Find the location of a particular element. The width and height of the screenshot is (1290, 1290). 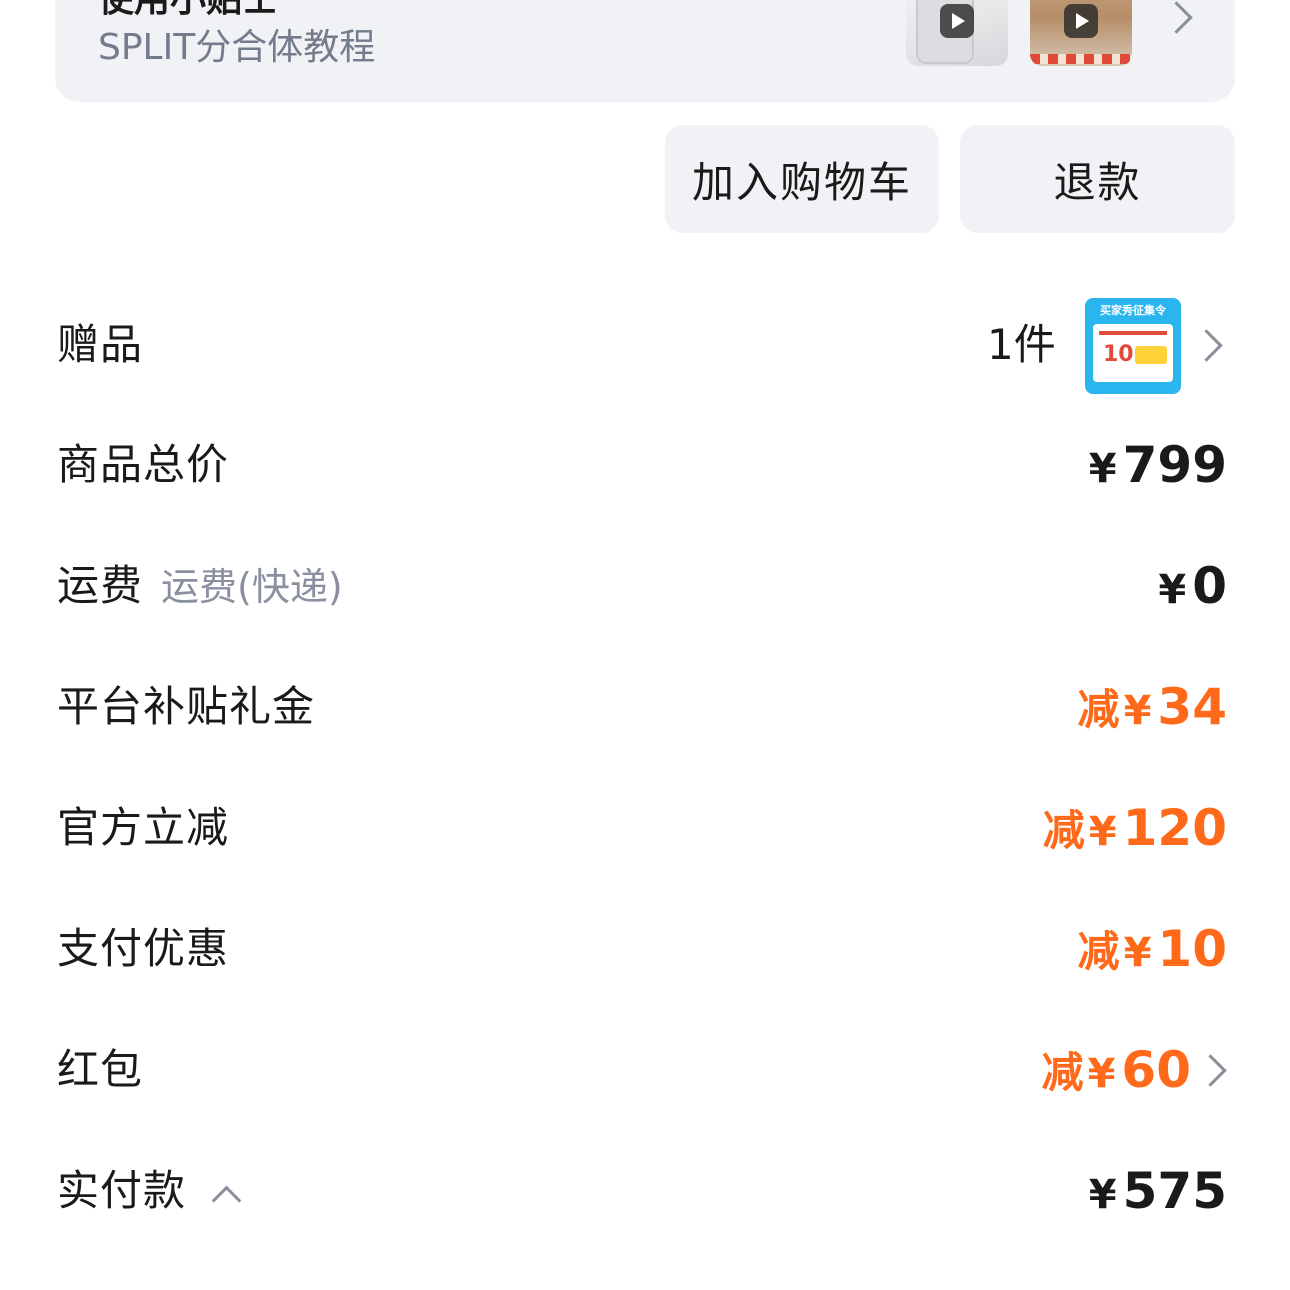

payment-discount-value: 减 ¥10 is located at coordinates (1152, 951).